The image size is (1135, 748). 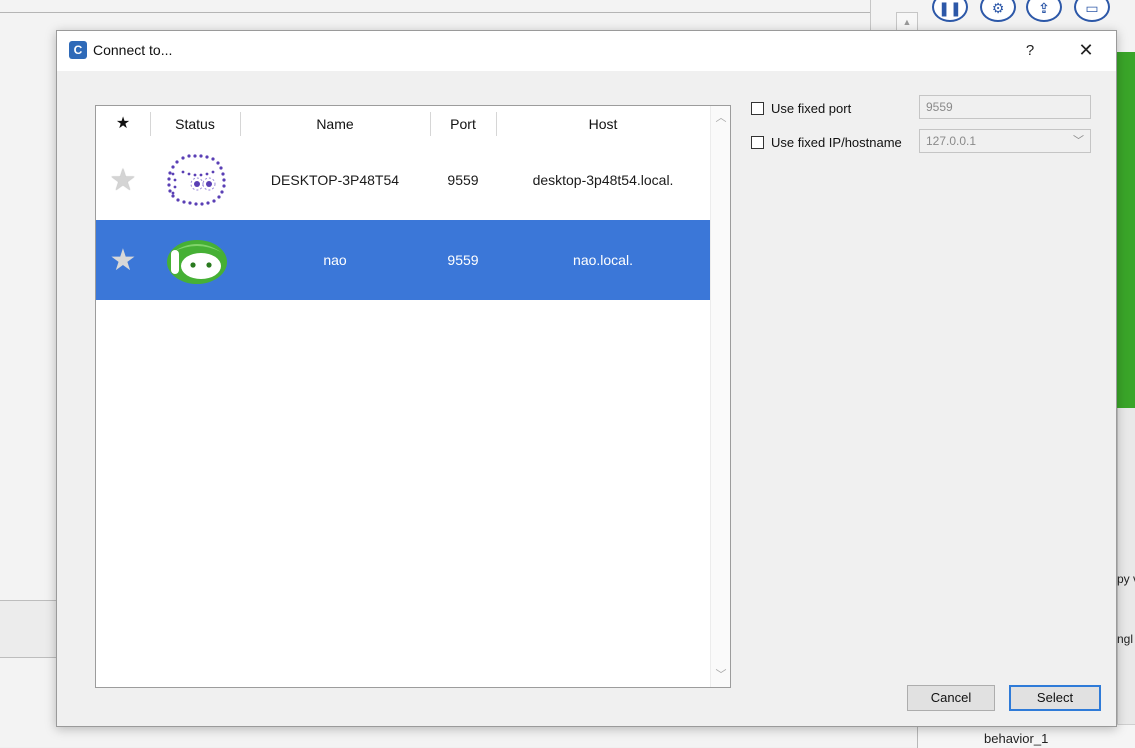 I want to click on robot-host: desktop-3p48t54.local., so click(x=603, y=180).